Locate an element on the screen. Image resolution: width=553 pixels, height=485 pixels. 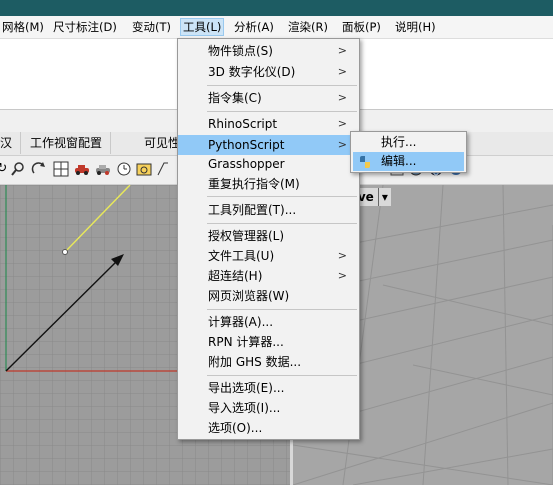
menu-item-label: 授权管理器(L) is located at coordinates (246, 236).